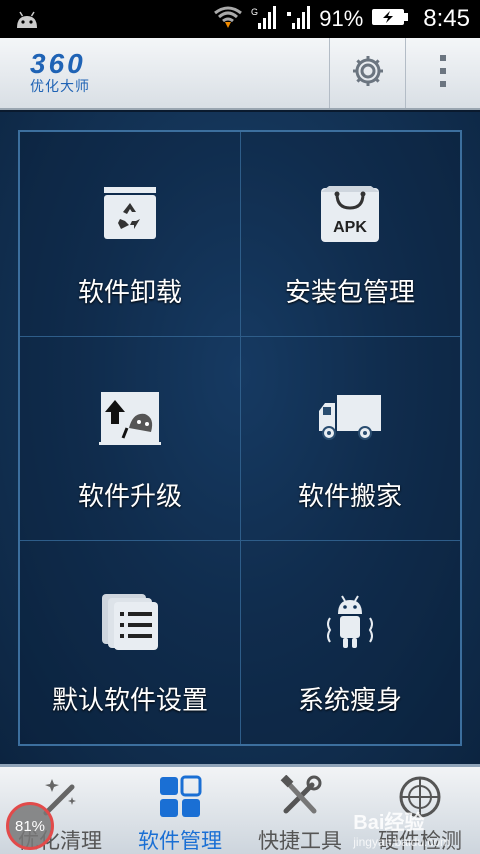 This screenshot has height=854, width=480. What do you see at coordinates (180, 841) in the screenshot?
I see `tab-label: 软件管理` at bounding box center [180, 841].